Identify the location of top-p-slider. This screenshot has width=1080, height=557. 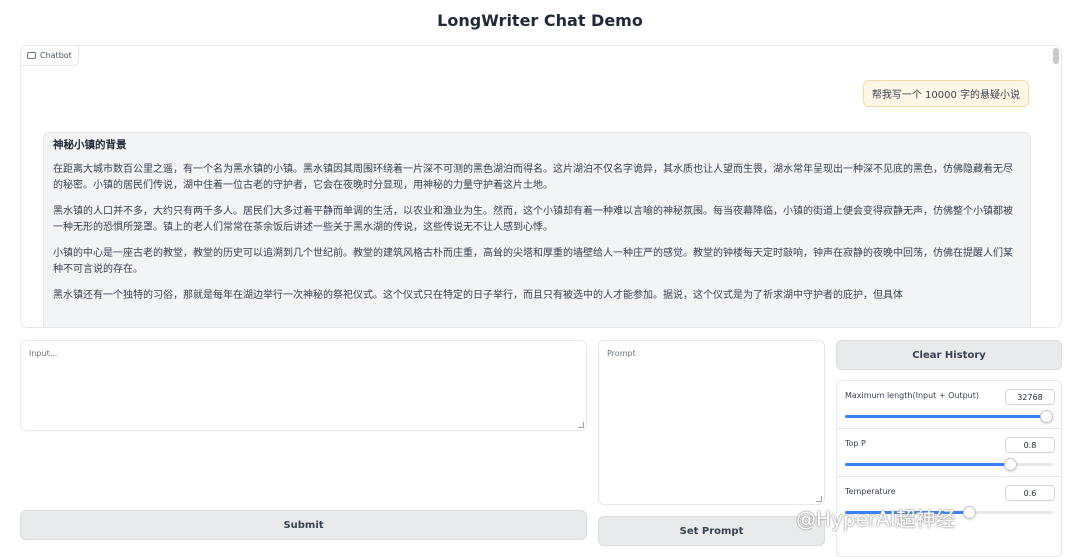
(949, 464).